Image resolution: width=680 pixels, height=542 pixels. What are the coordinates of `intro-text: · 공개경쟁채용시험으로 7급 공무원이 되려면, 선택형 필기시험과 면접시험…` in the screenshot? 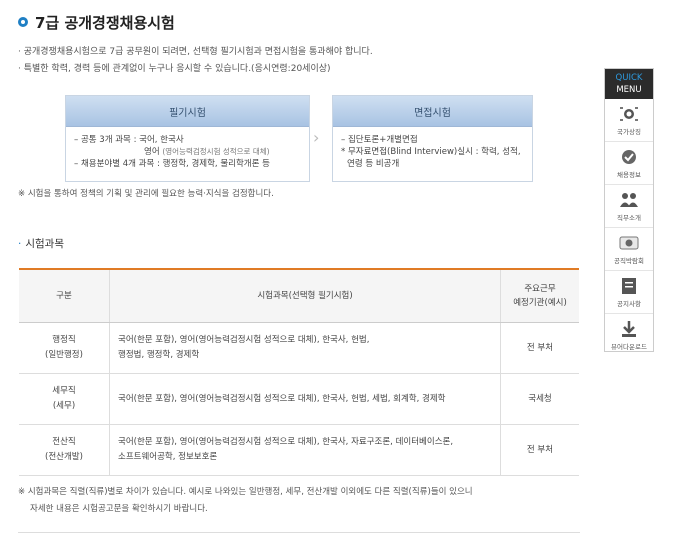 It's located at (195, 61).